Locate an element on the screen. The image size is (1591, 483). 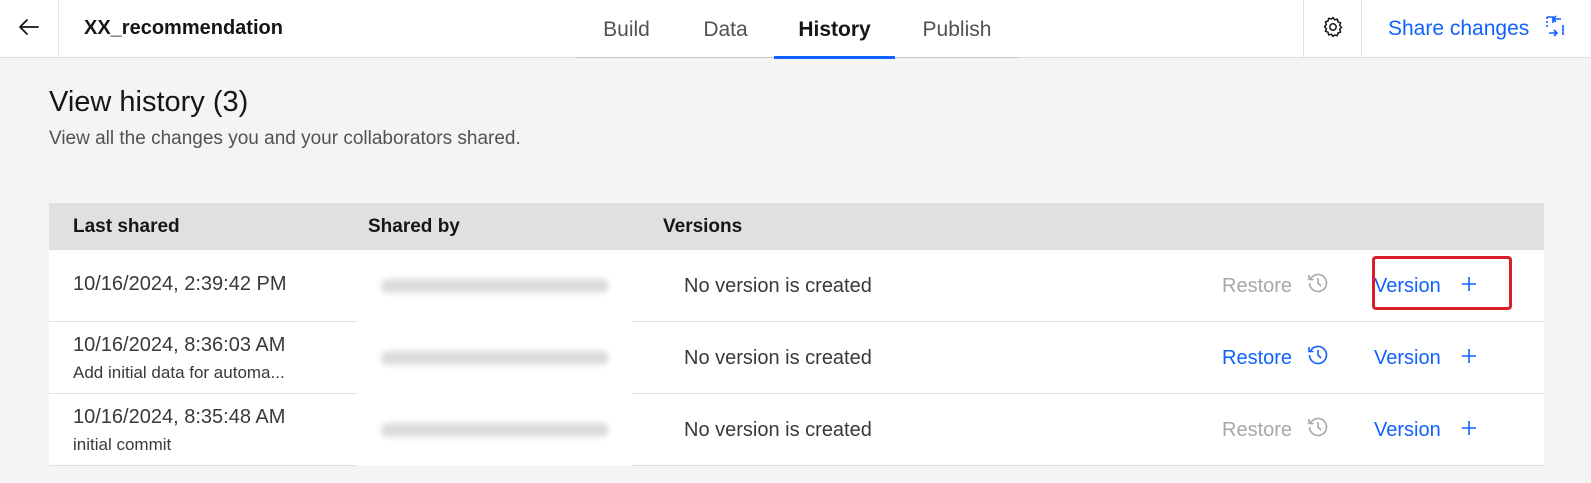
gear-icon is located at coordinates (1333, 29).